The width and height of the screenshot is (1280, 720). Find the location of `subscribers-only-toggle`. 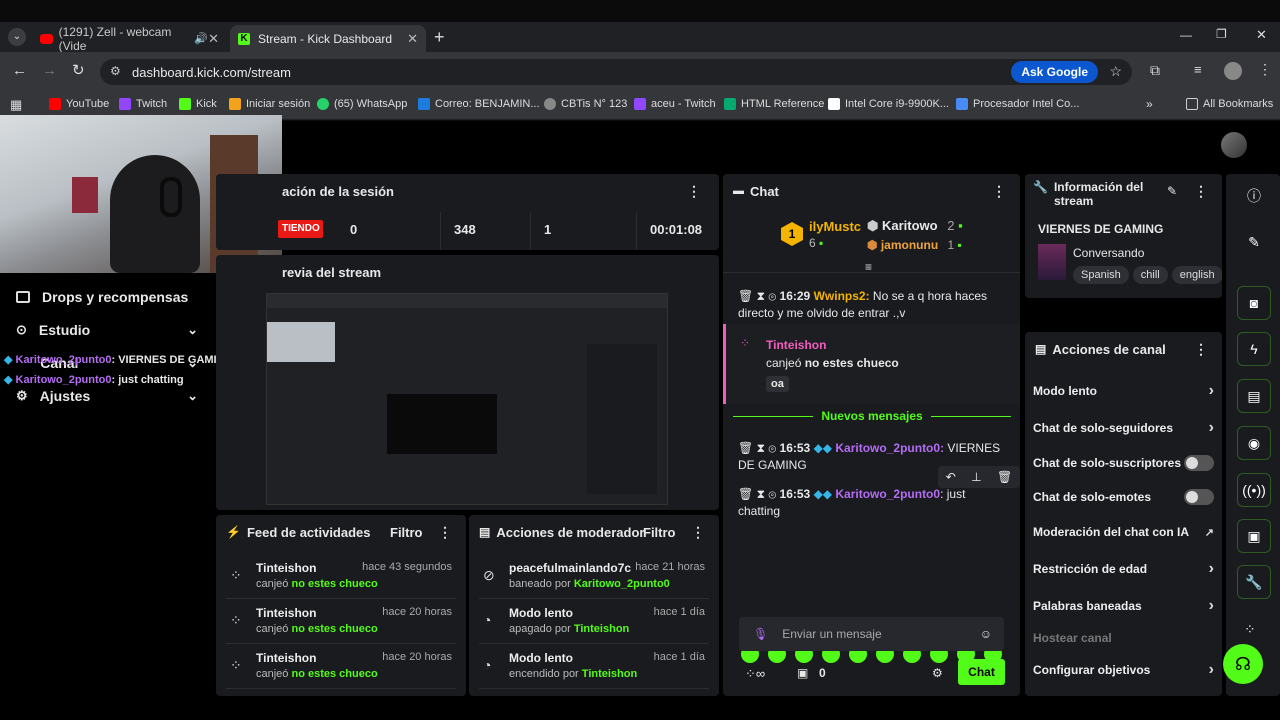

subscribers-only-toggle is located at coordinates (1199, 463).